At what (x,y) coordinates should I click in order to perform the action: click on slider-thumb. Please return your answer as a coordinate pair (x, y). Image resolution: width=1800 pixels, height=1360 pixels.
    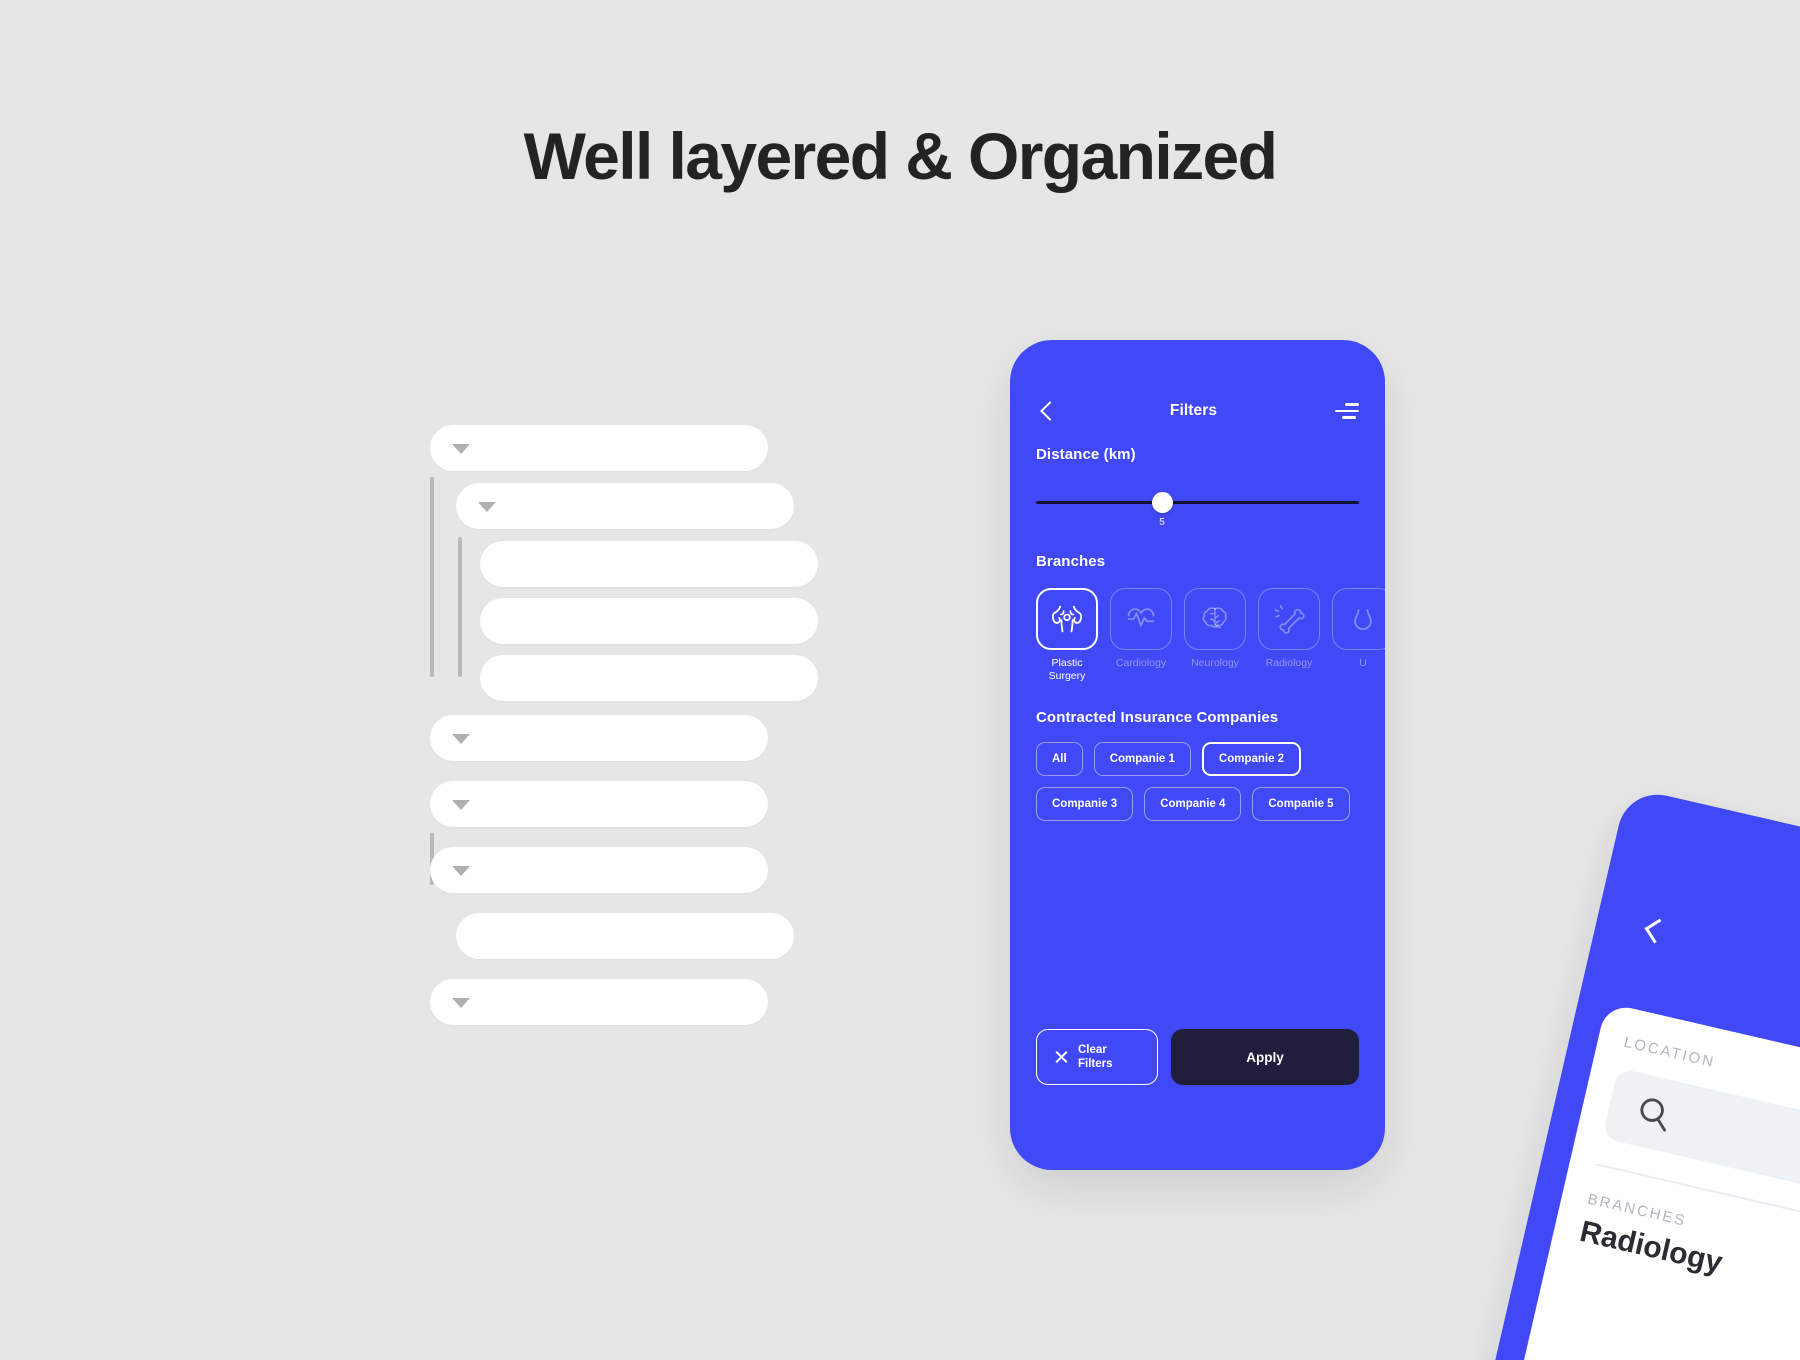
    Looking at the image, I should click on (1163, 502).